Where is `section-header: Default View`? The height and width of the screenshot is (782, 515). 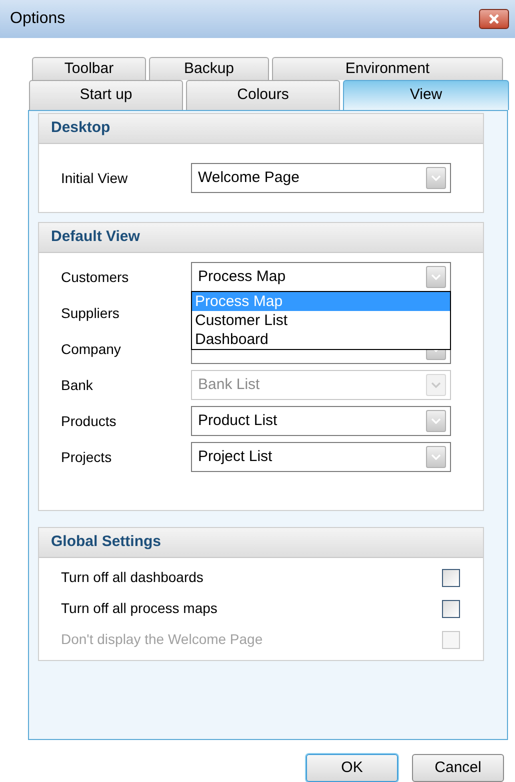 section-header: Default View is located at coordinates (261, 238).